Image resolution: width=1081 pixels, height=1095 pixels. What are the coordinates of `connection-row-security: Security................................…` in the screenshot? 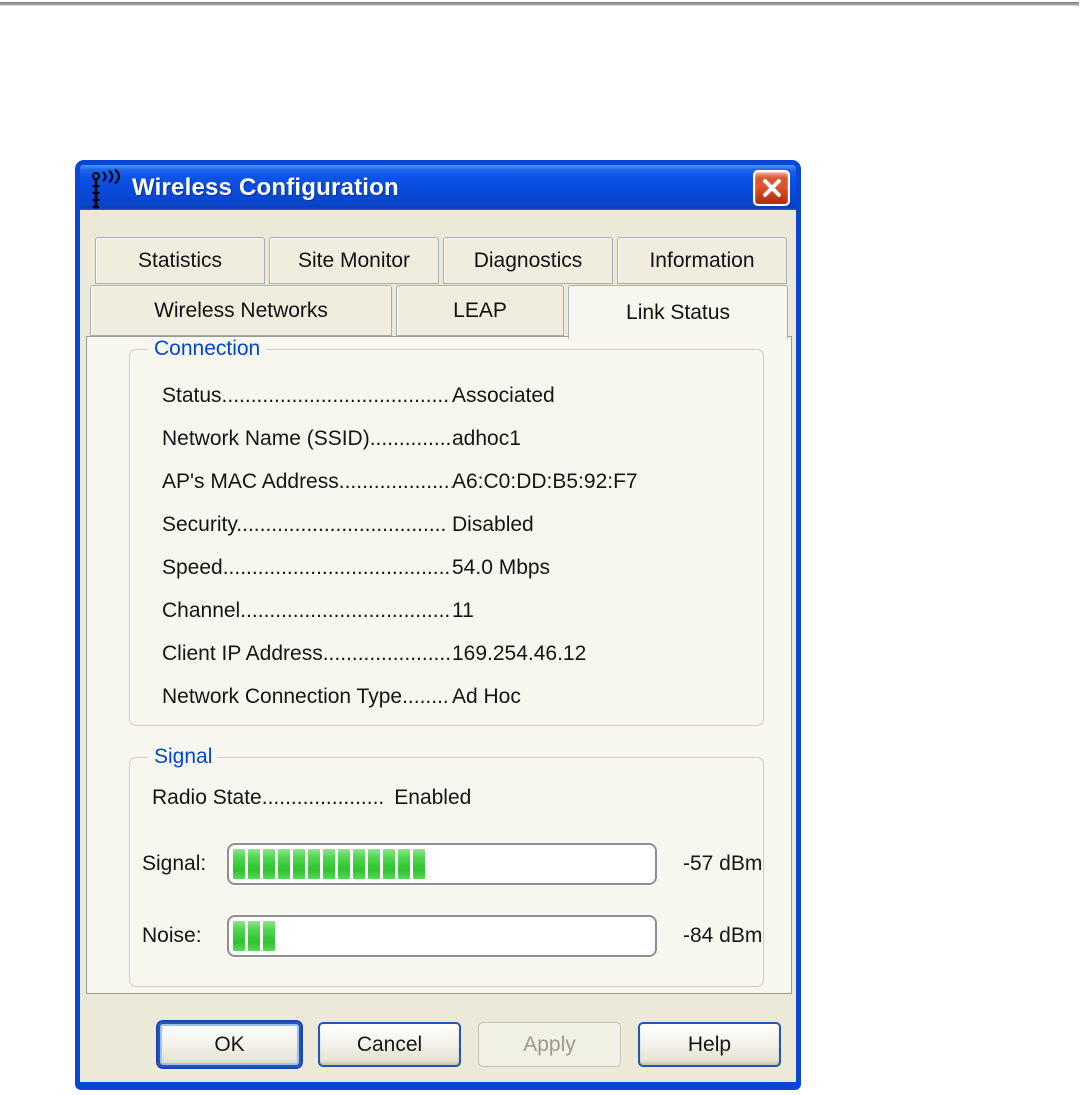 It's located at (457, 524).